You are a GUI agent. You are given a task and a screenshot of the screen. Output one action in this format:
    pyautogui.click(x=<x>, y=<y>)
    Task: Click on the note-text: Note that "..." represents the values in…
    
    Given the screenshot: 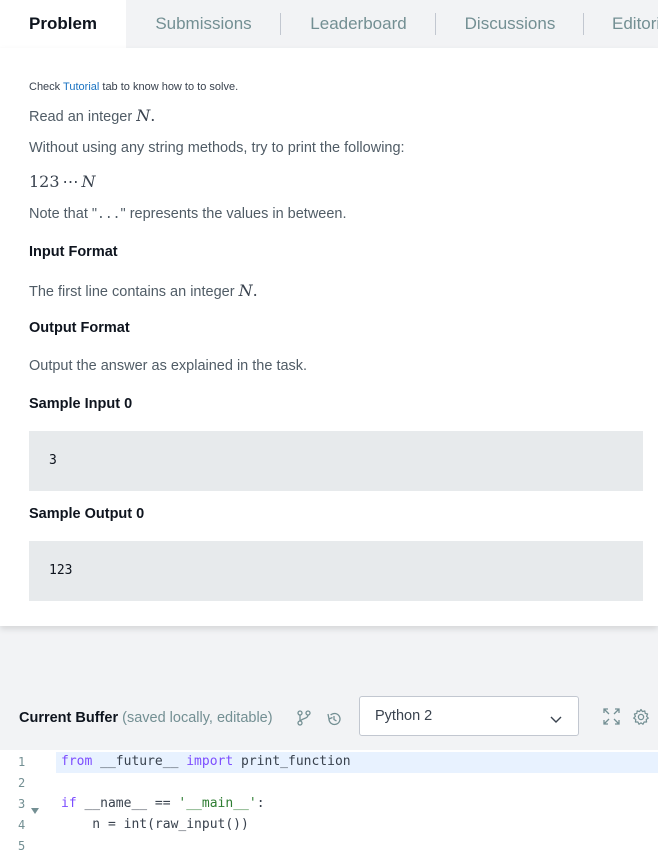 What is the action you would take?
    pyautogui.click(x=188, y=214)
    